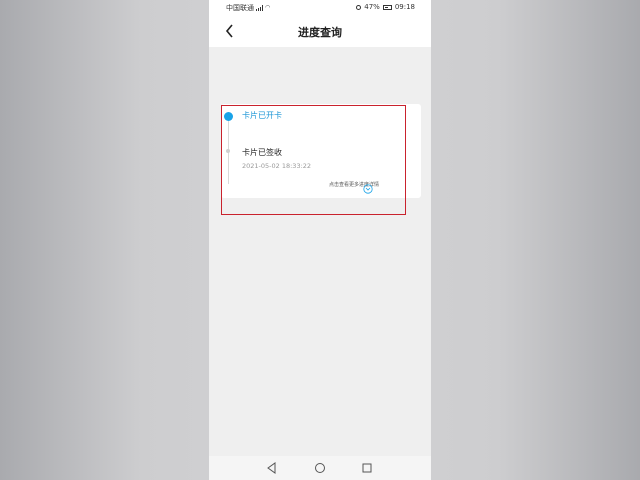  What do you see at coordinates (259, 8) in the screenshot?
I see `signal-icon` at bounding box center [259, 8].